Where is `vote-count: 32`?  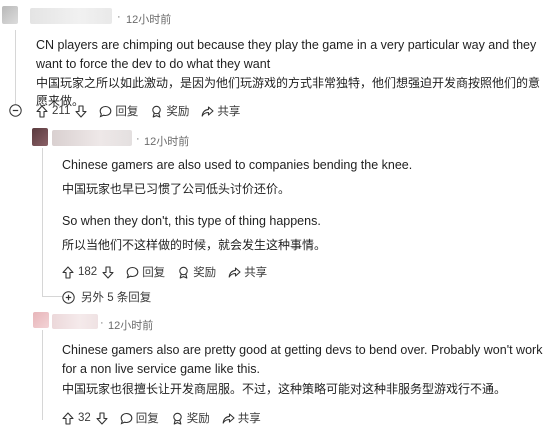 vote-count: 32 is located at coordinates (84, 418).